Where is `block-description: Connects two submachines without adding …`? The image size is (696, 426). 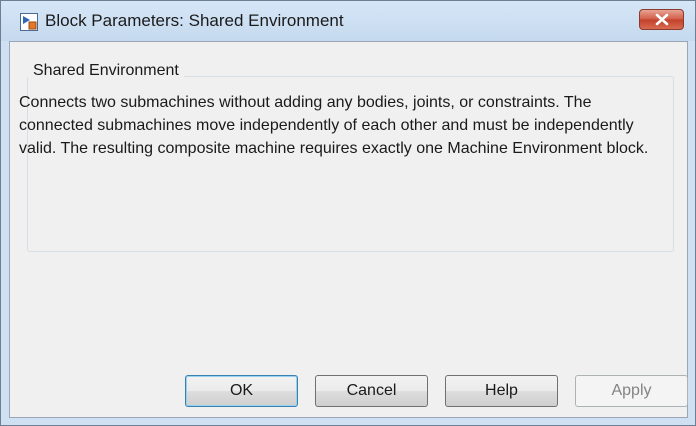 block-description: Connects two submachines without adding … is located at coordinates (334, 125).